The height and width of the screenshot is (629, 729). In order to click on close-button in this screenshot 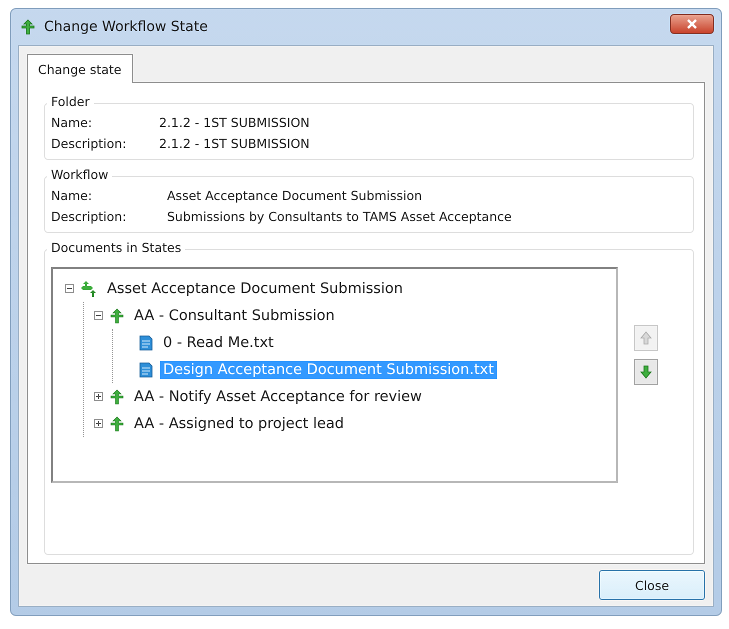, I will do `click(692, 24)`.